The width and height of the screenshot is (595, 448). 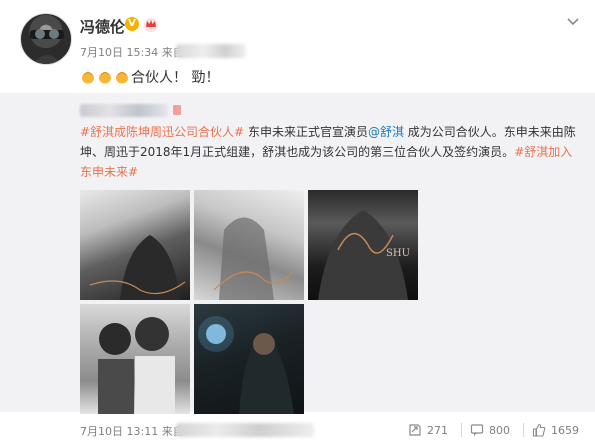 I want to click on repost-count: 271, so click(x=437, y=430).